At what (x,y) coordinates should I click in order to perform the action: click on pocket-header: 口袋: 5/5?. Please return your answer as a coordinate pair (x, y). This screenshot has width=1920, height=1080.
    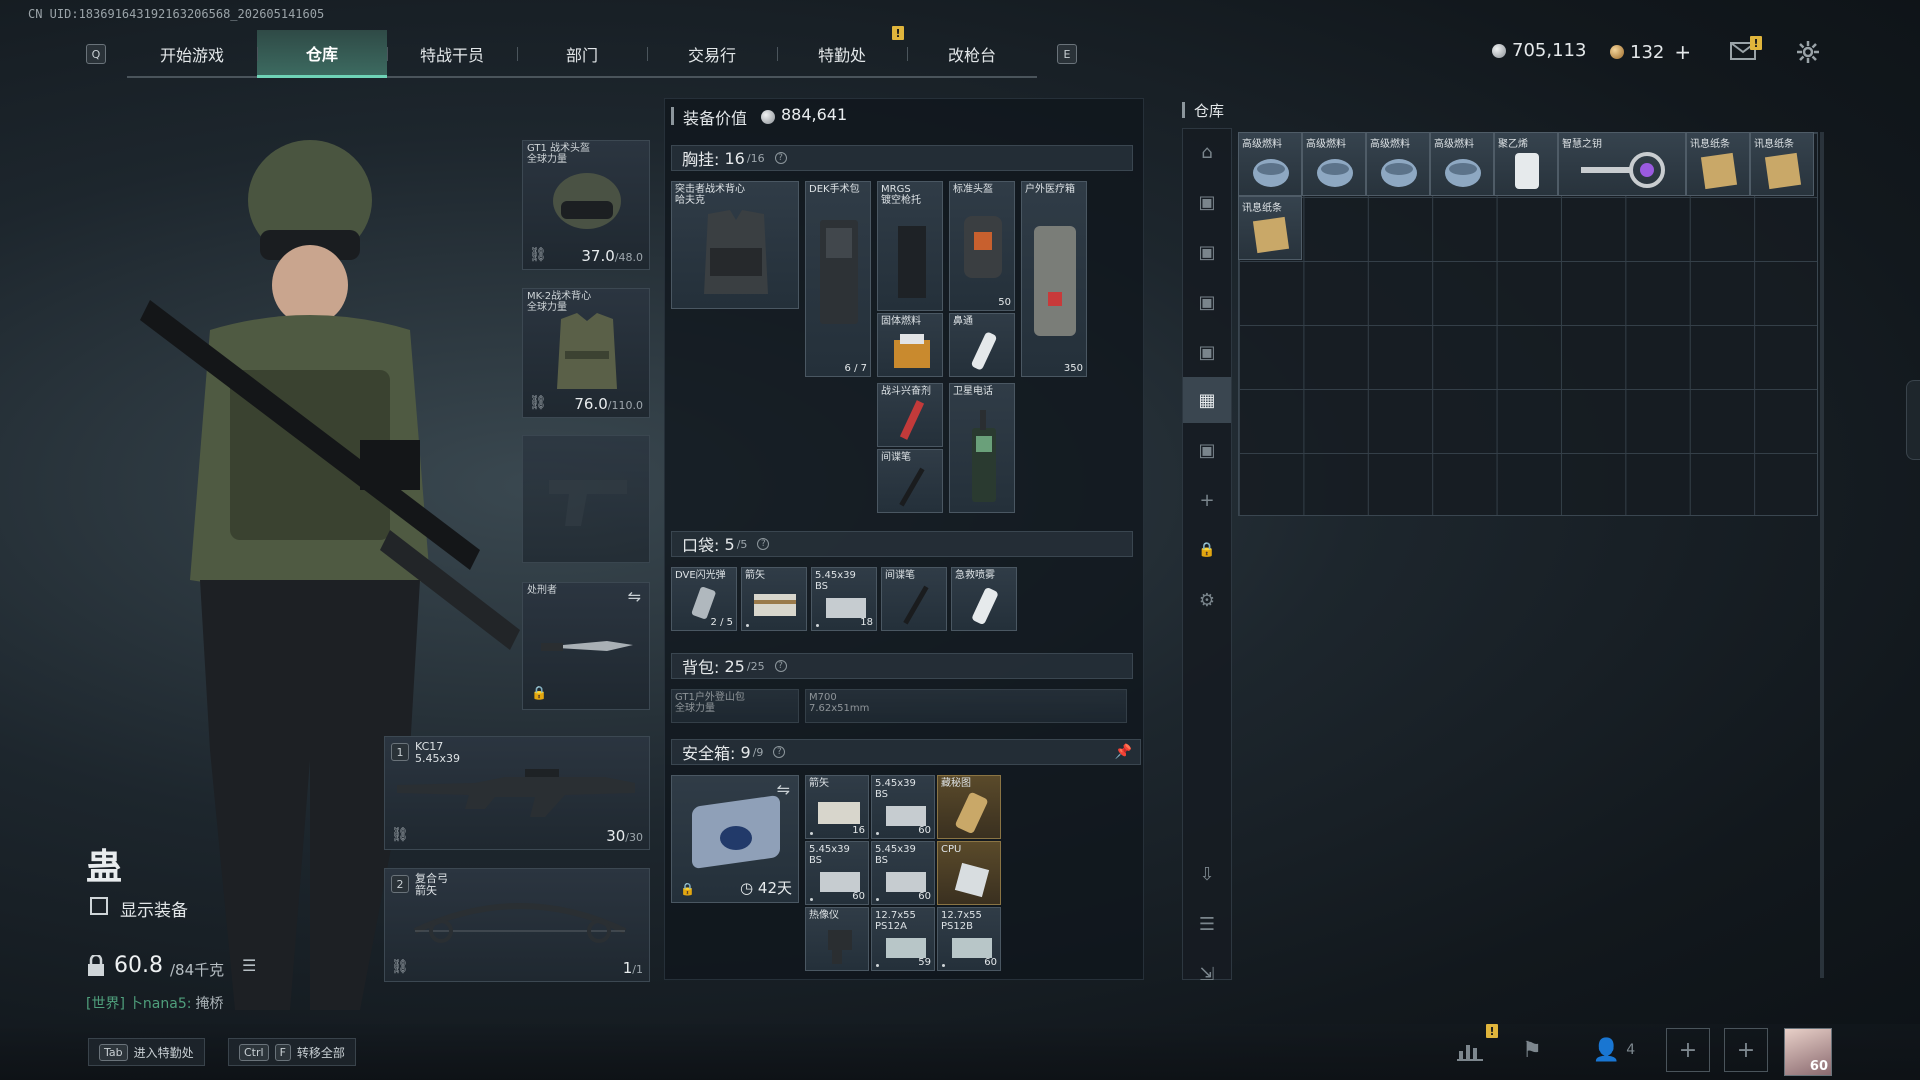
    Looking at the image, I should click on (902, 544).